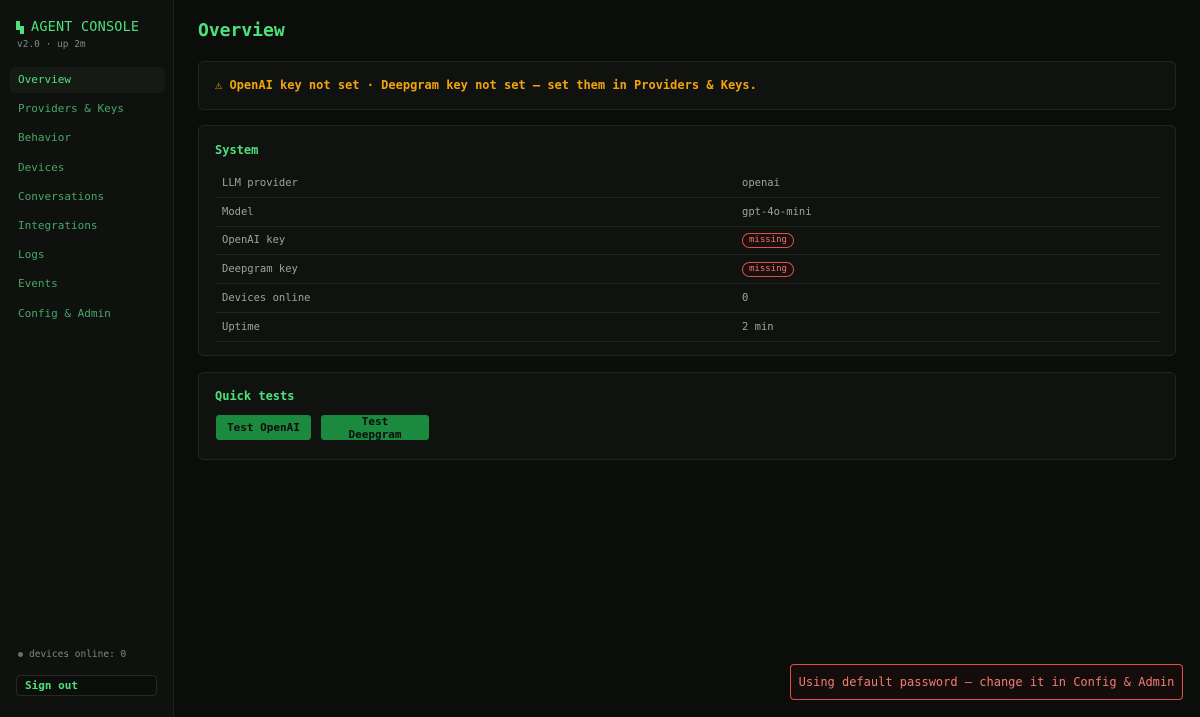 The image size is (1200, 717). I want to click on row-key: OpenAI key, so click(476, 241).